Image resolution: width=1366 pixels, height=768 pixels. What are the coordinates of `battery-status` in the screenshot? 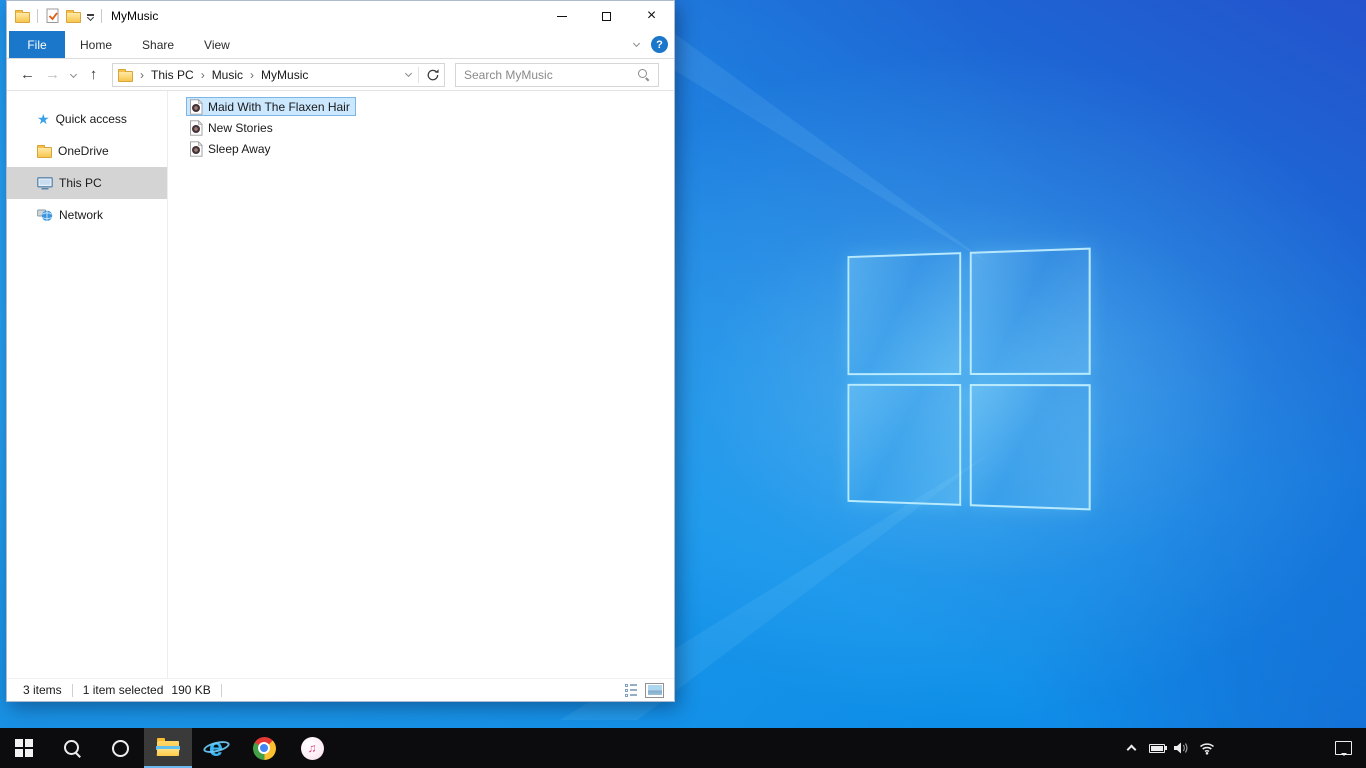 It's located at (1156, 748).